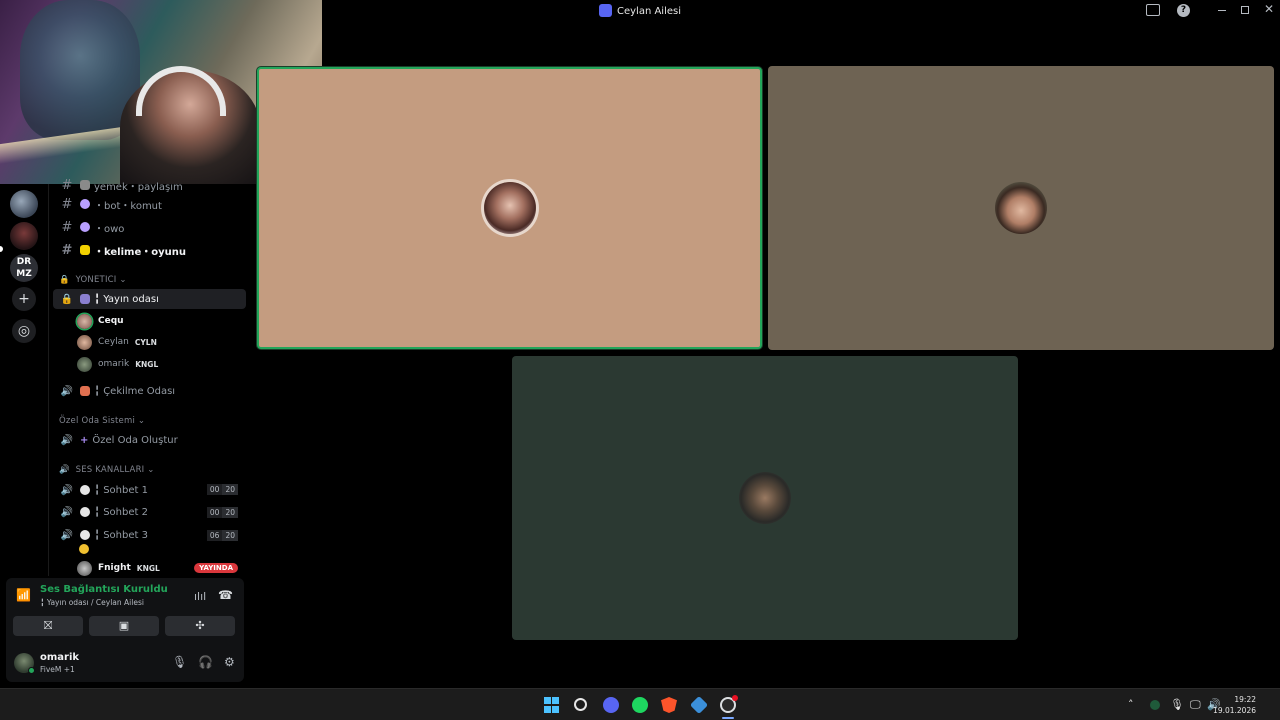 The width and height of the screenshot is (1280, 720). I want to click on screen-share-button: ▣, so click(124, 626).